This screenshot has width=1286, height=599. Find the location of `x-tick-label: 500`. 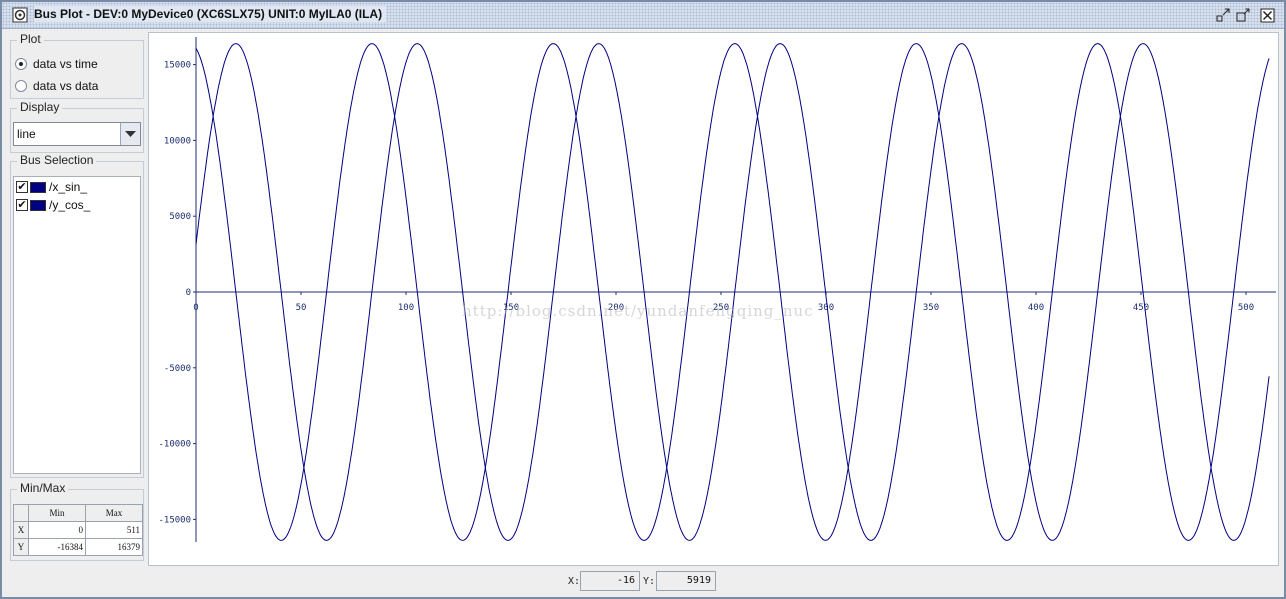

x-tick-label: 500 is located at coordinates (1246, 308).